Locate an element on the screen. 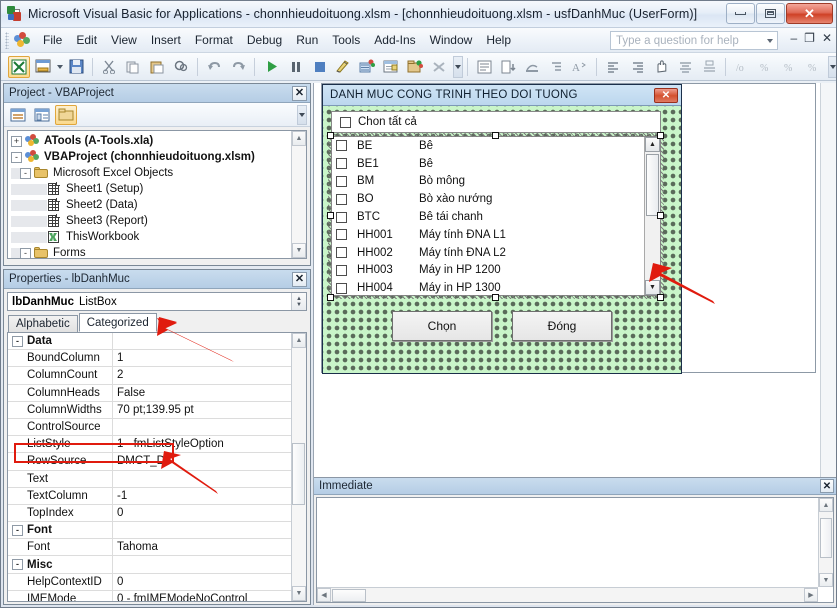  tree-node: - Microsoft Excel Objects is located at coordinates (158, 173).